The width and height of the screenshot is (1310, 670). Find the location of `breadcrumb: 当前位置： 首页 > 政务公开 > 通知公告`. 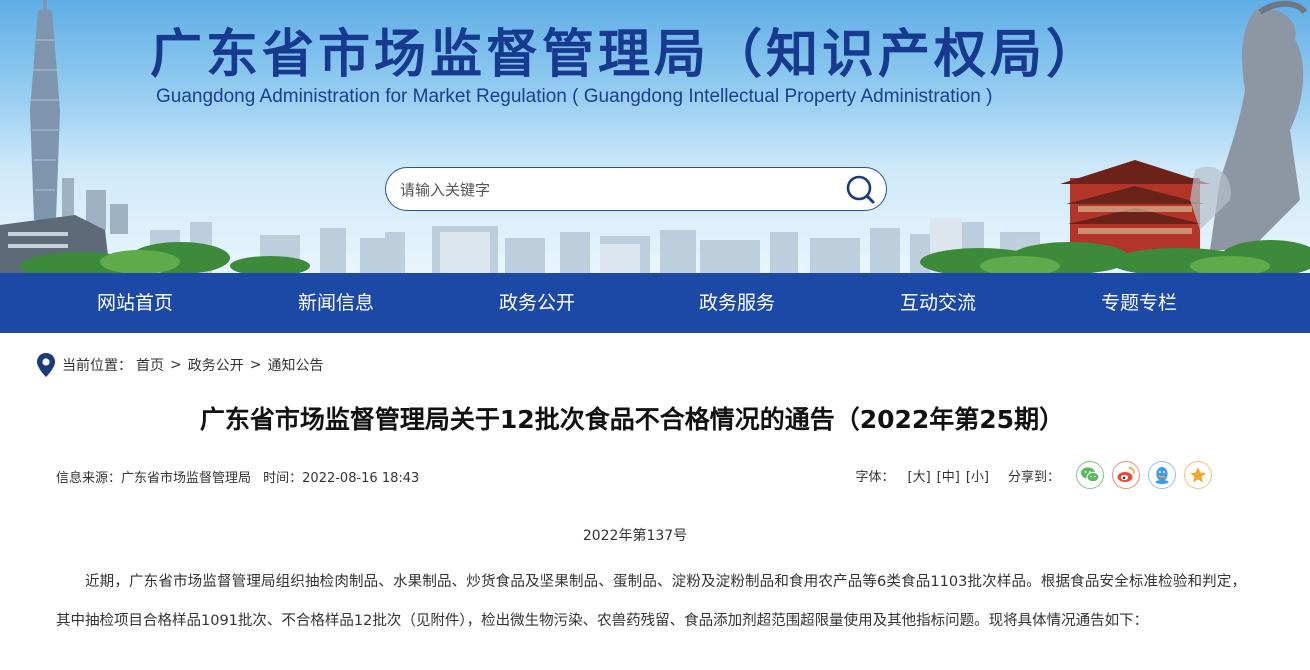

breadcrumb: 当前位置： 首页 > 政务公开 > 通知公告 is located at coordinates (179, 365).